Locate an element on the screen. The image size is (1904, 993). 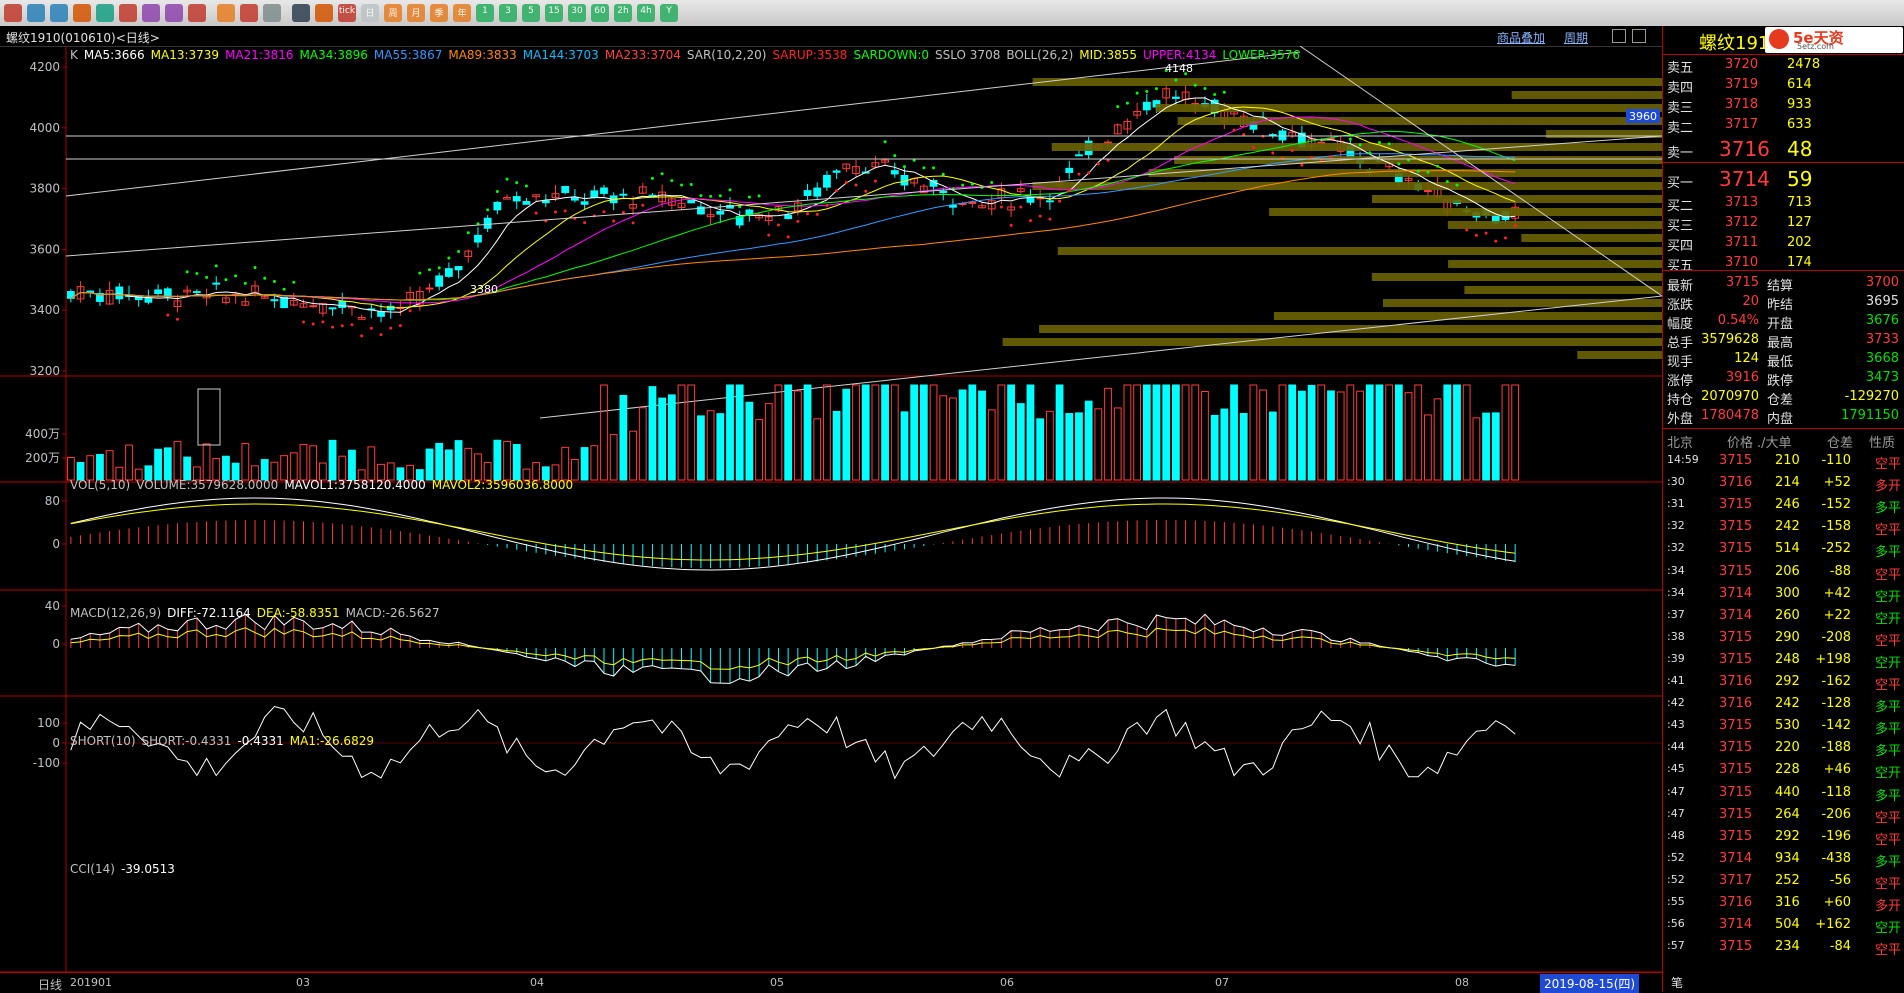
tick-row: :39 3715 248 +198 空开 is located at coordinates (1783, 660).